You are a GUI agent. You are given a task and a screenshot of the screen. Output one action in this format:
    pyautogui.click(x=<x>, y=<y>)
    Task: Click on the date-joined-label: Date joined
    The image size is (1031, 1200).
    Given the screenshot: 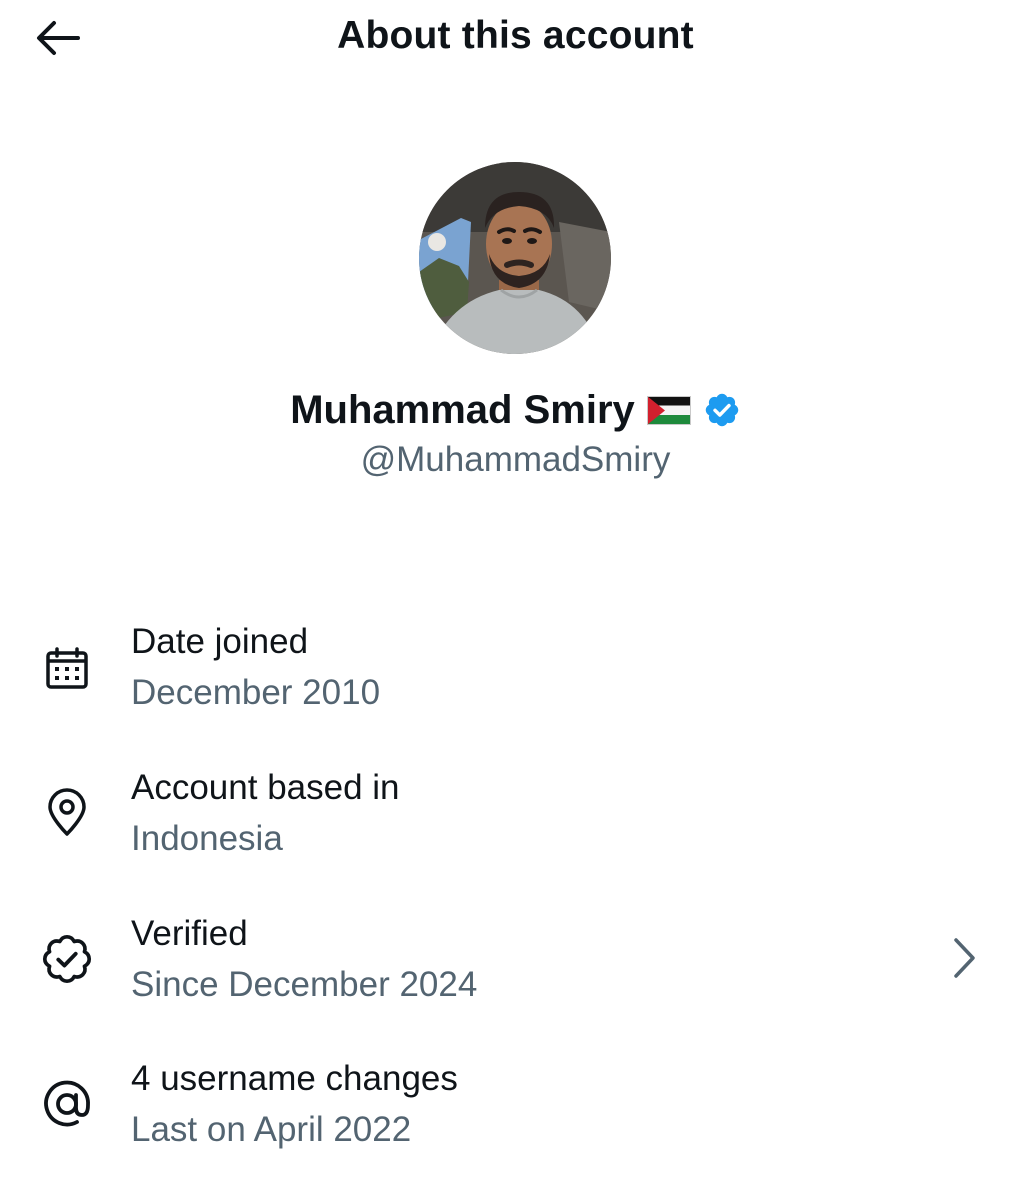 What is the action you would take?
    pyautogui.click(x=220, y=641)
    